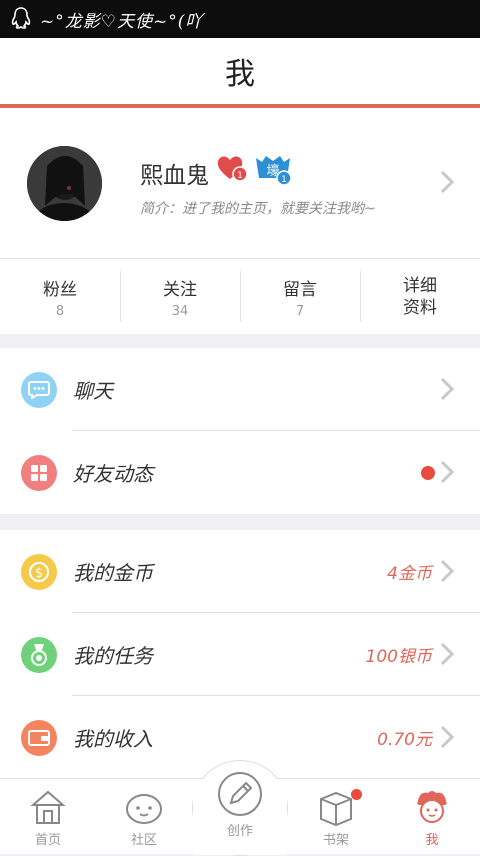 The height and width of the screenshot is (856, 480). I want to click on qq-icon, so click(21, 18).